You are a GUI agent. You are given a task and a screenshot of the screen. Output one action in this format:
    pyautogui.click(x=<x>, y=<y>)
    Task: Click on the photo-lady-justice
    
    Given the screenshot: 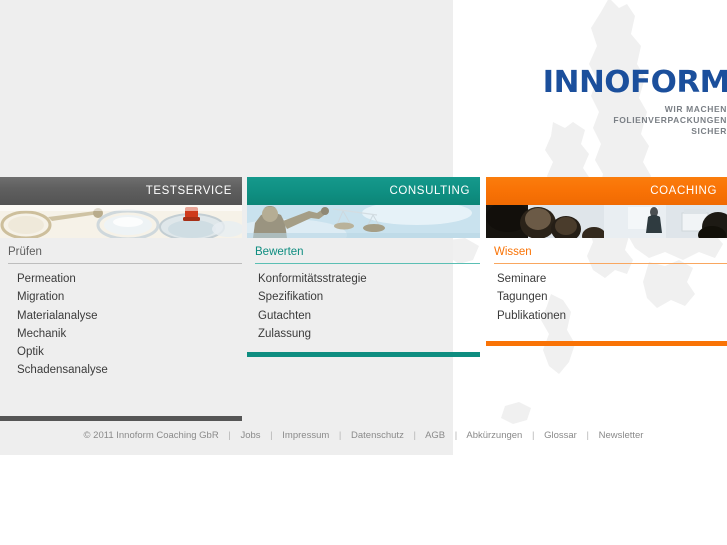 What is the action you would take?
    pyautogui.click(x=363, y=221)
    